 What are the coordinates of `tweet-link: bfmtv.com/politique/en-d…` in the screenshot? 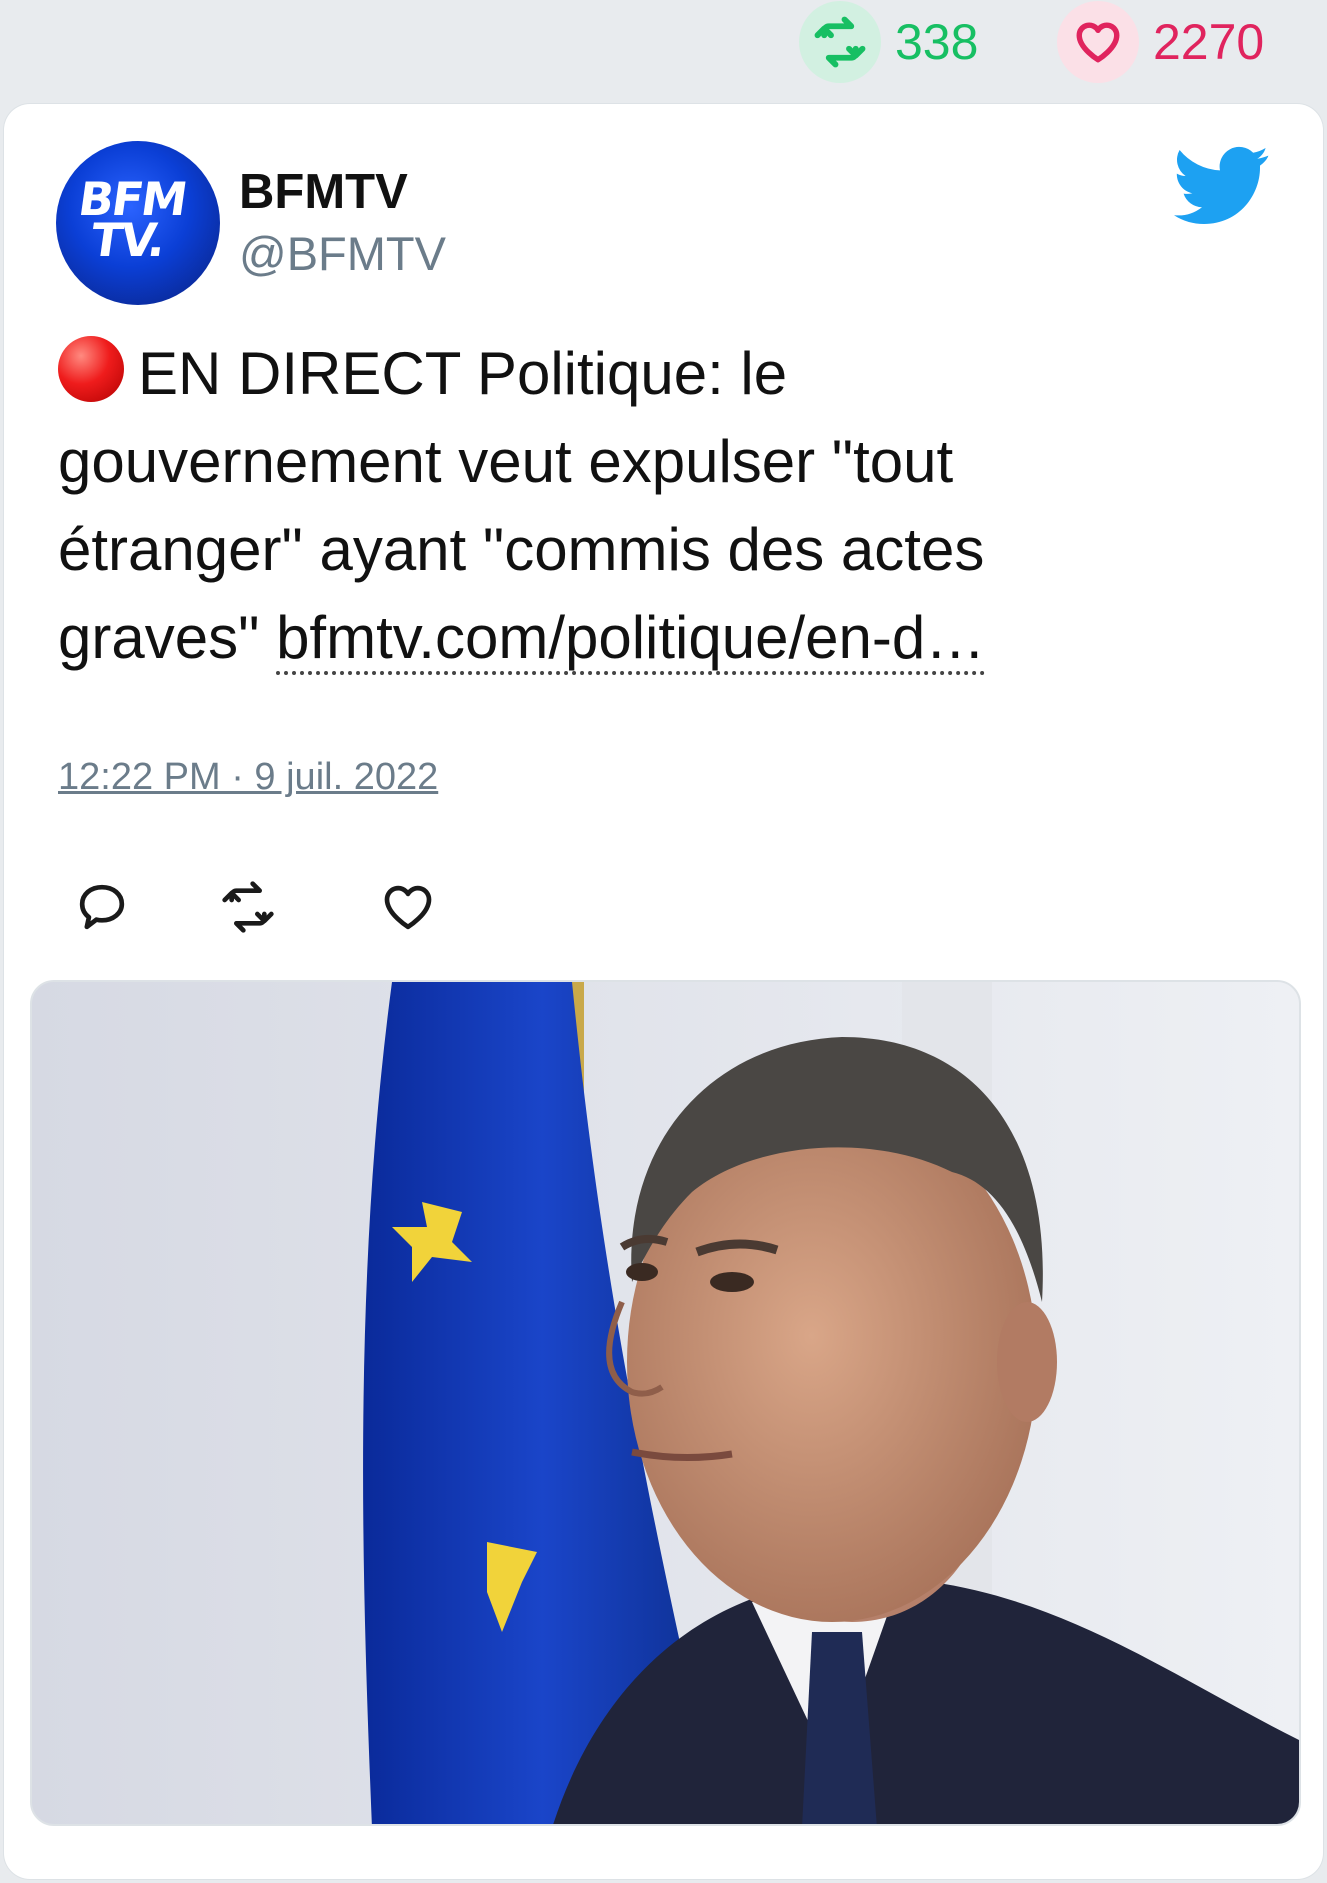 It's located at (631, 639).